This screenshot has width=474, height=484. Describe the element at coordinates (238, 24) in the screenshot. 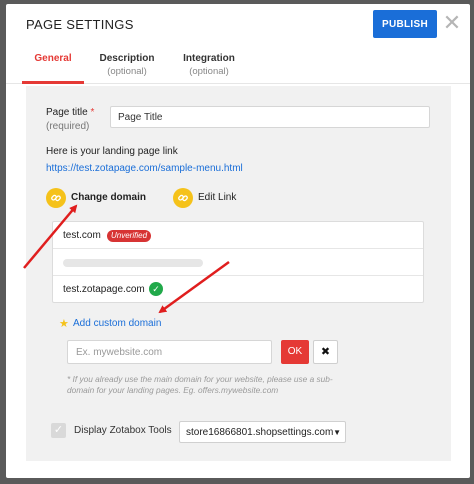

I see `modal-header: PAGE SETTINGS PUBLISH ✕` at that location.